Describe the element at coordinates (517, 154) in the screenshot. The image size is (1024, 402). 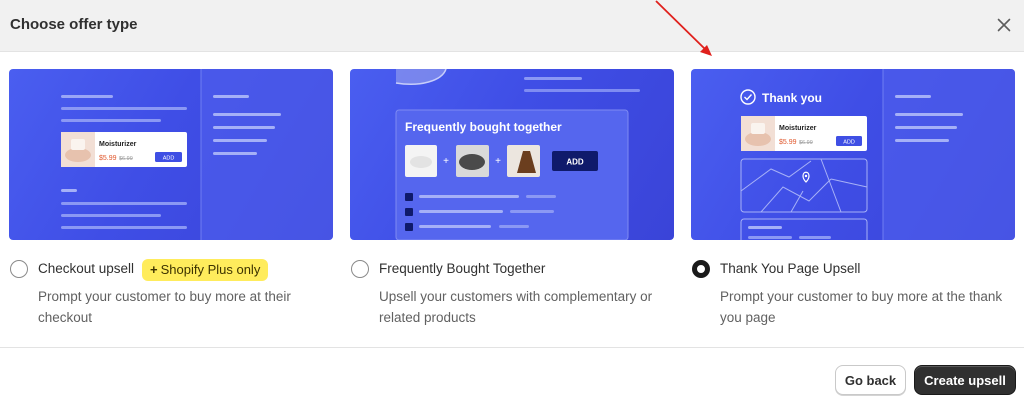
I see `fbt-preview-illustration: Frequently bought together + + ADD` at that location.